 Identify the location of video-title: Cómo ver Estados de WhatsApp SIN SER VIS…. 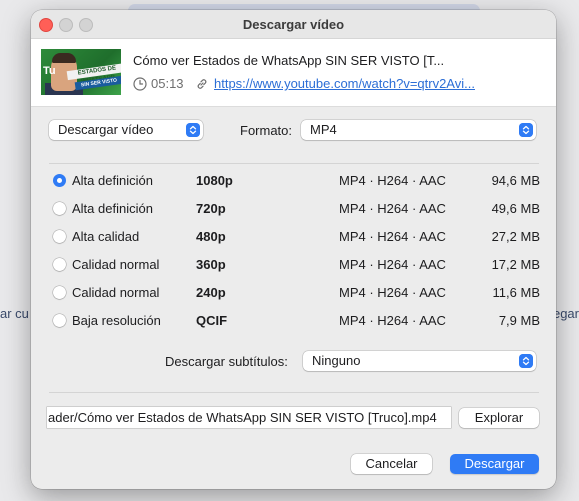
(289, 60).